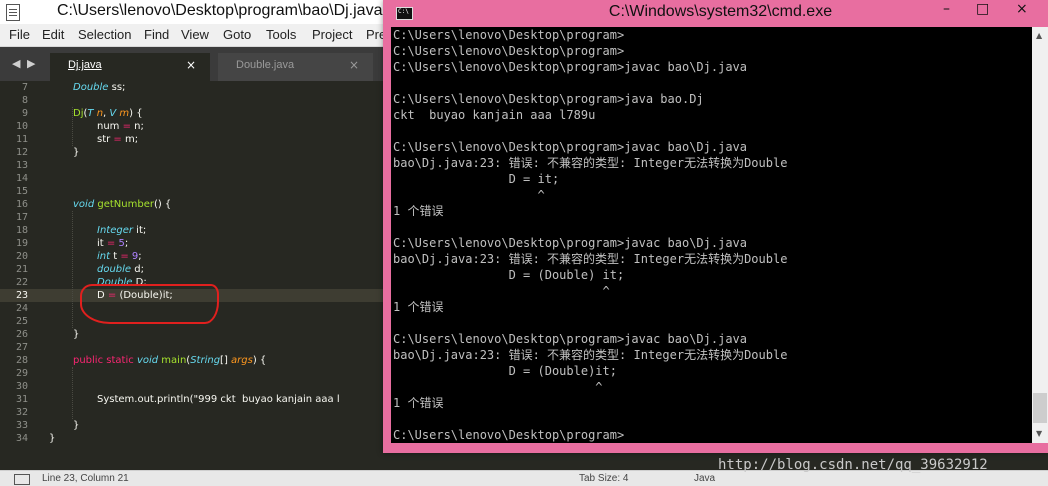  What do you see at coordinates (715, 13) in the screenshot?
I see `cmd-title-bar: C:\Windows\system32\cmd.exe – □ ×` at bounding box center [715, 13].